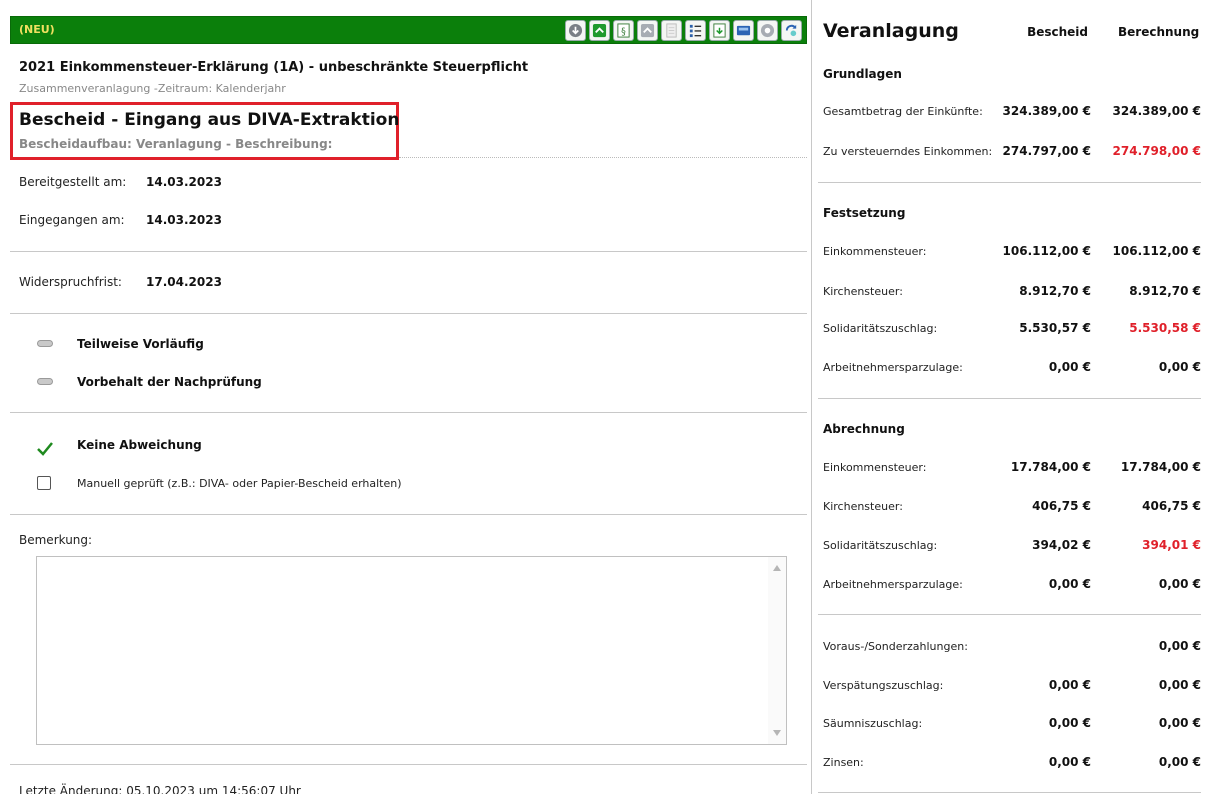  I want to click on status-header-bar: (NEU) §, so click(408, 30).